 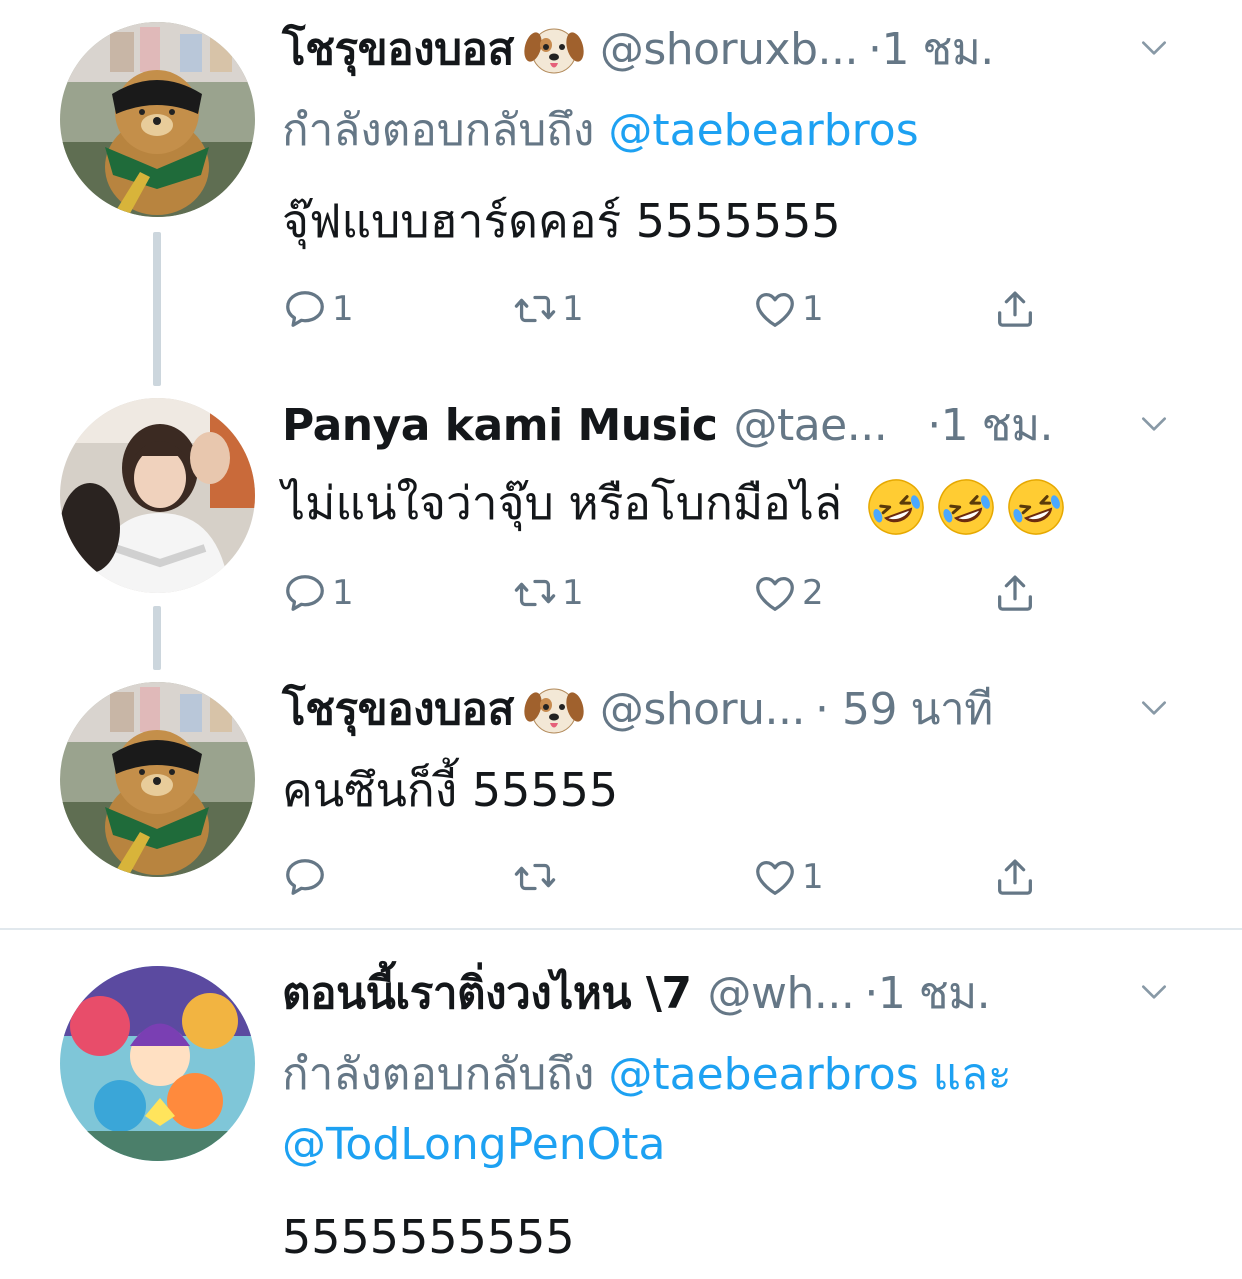 I want to click on timestamp: · 59 นาที, so click(x=904, y=709).